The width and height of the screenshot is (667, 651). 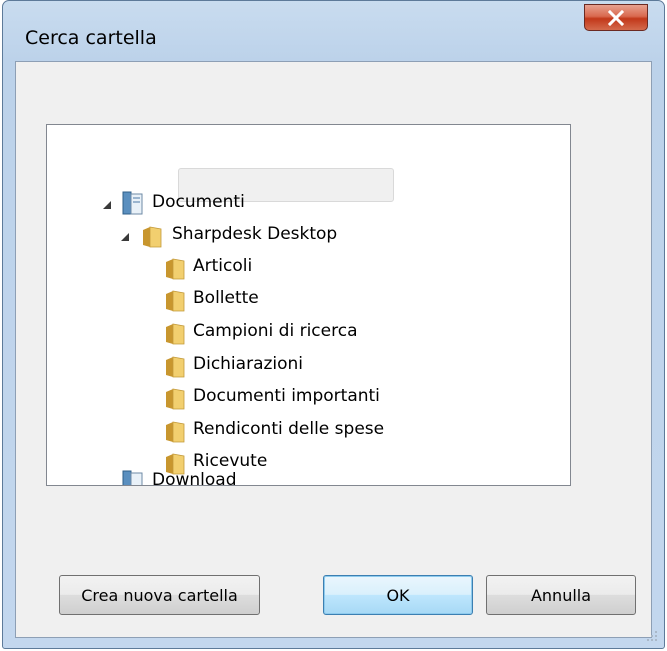 I want to click on cancel-button-label: Annulla, so click(x=561, y=595).